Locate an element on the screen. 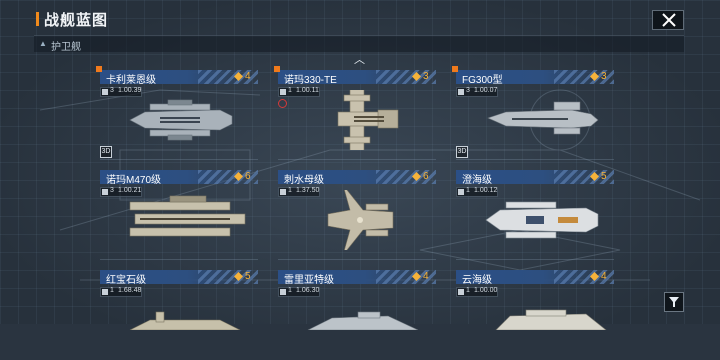 This screenshot has height=360, width=720. ship-card: 红宝石级 5 1 1.68.48 is located at coordinates (179, 315).